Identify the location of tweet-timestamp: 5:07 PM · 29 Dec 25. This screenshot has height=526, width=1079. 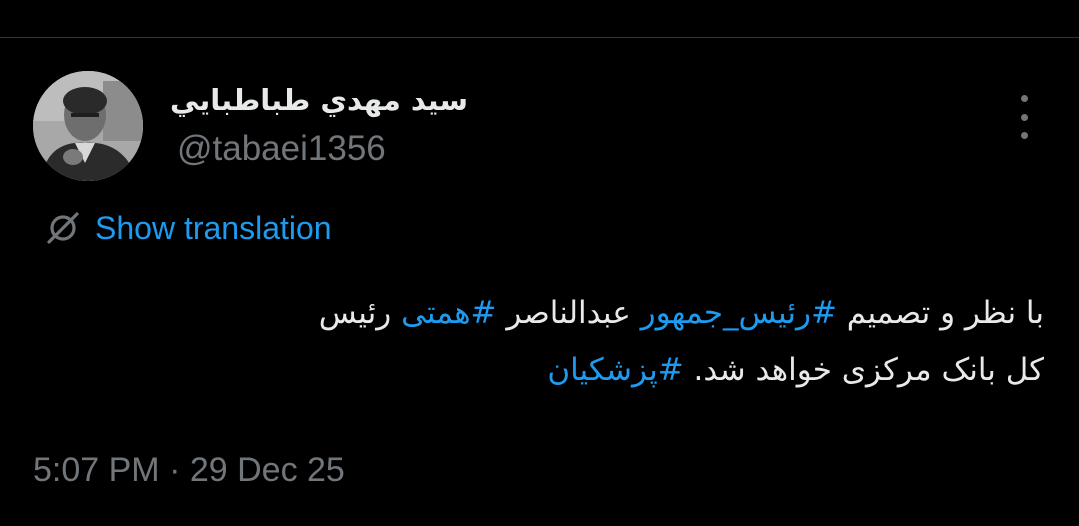
(189, 470).